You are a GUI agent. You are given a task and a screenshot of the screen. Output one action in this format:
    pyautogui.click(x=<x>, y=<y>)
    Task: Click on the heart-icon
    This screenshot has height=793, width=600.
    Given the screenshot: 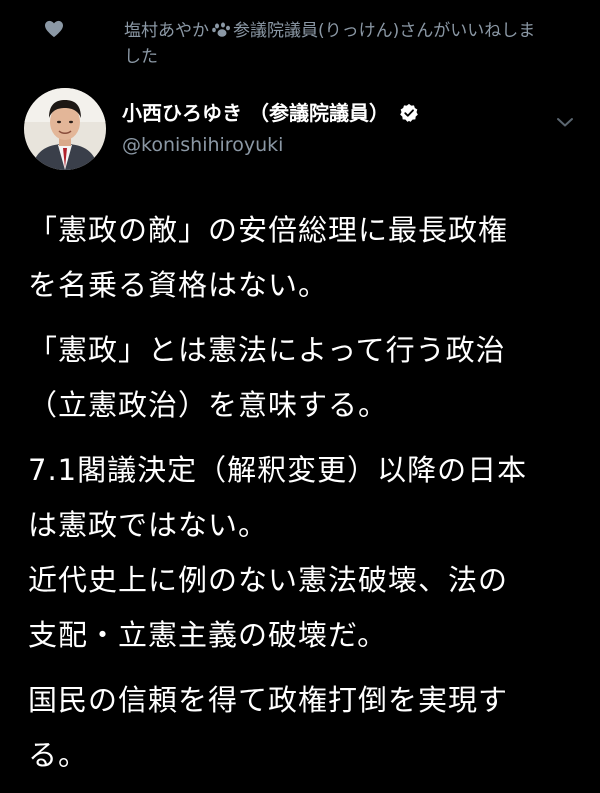 What is the action you would take?
    pyautogui.click(x=54, y=29)
    